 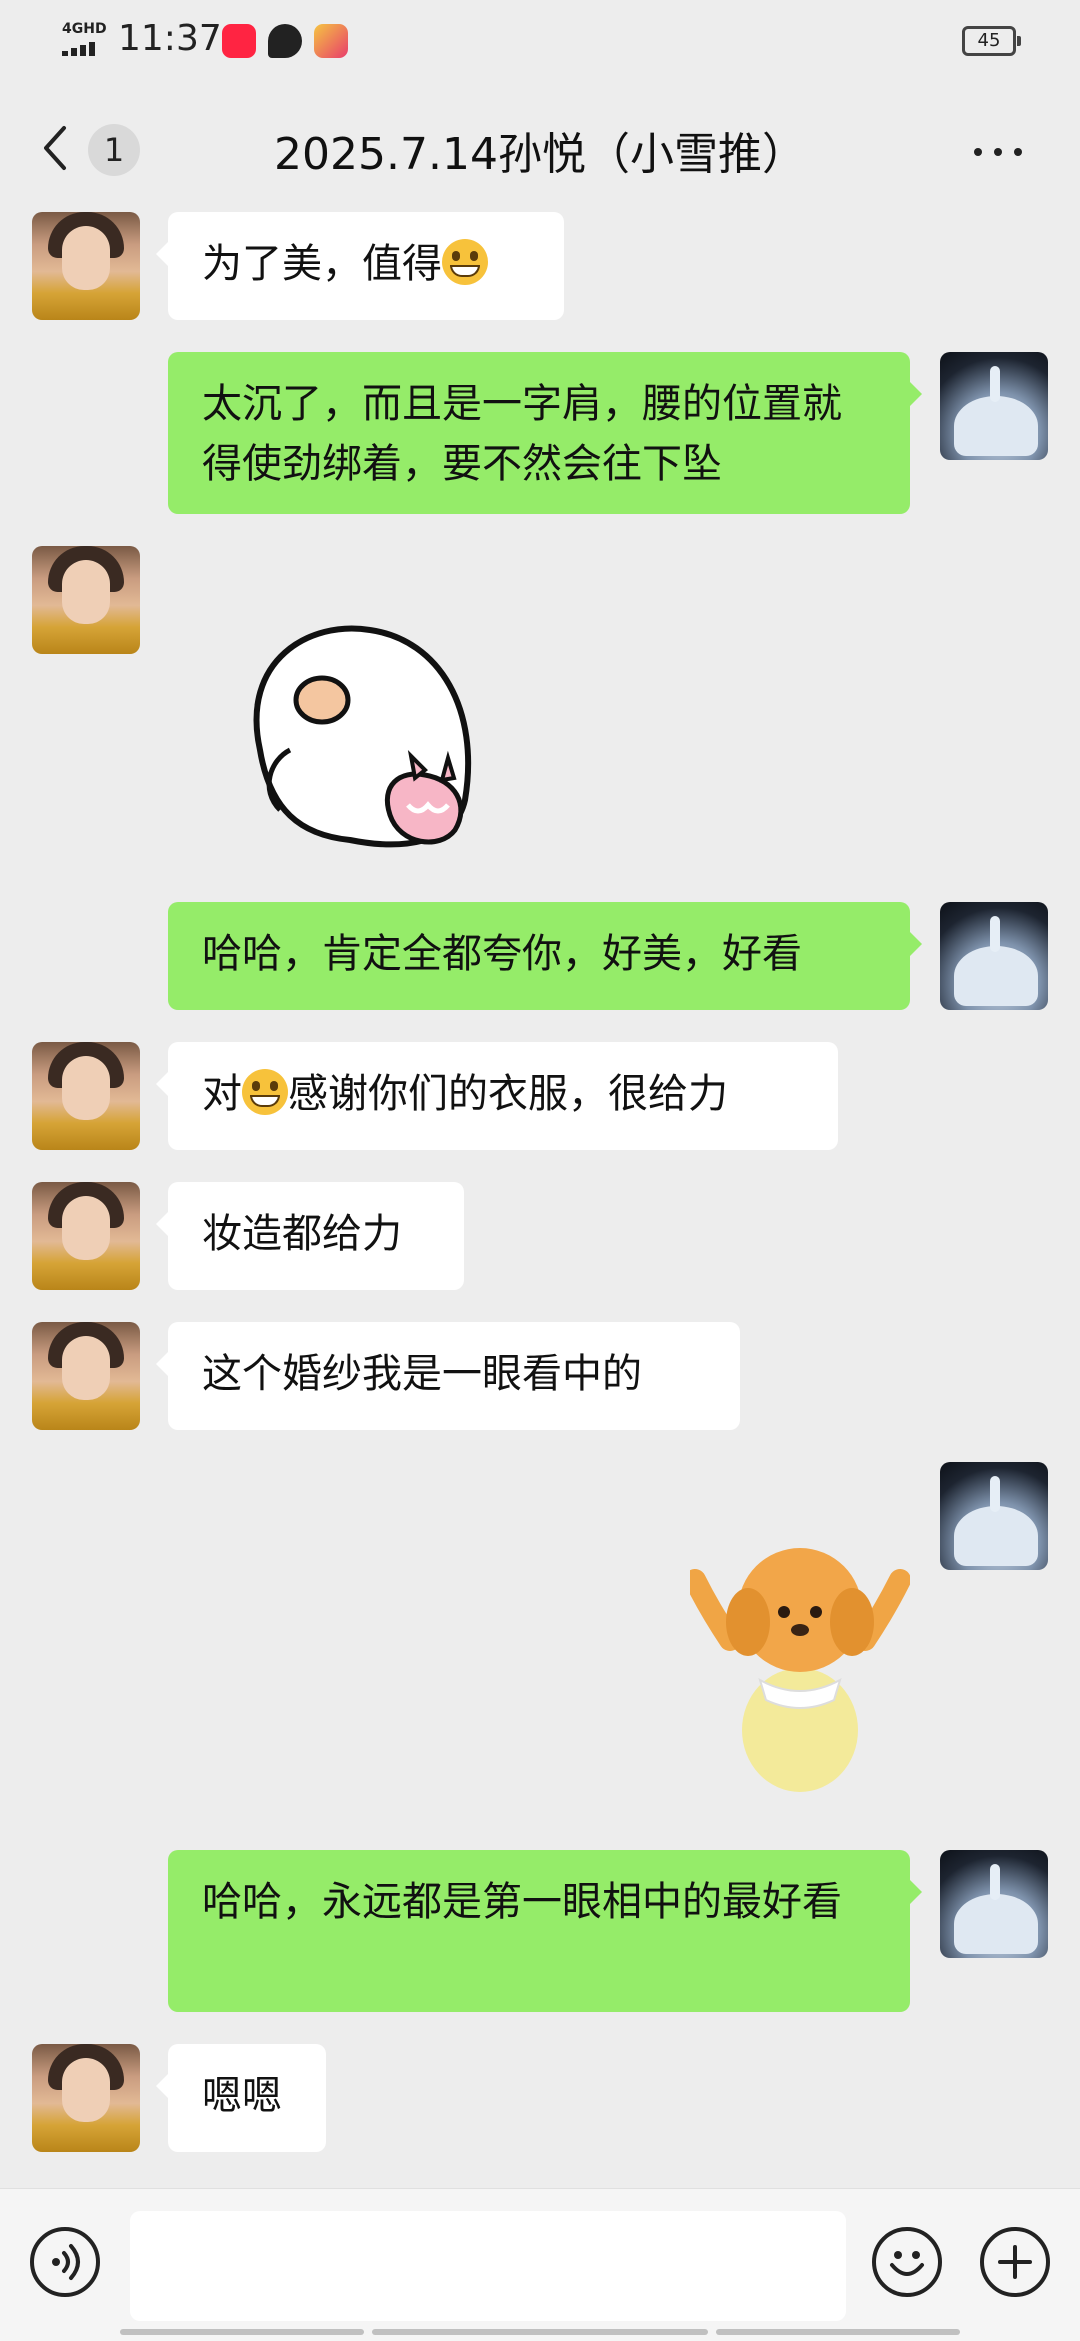 What do you see at coordinates (522, 1902) in the screenshot?
I see `message-text: 哈哈，永远都是第一眼相中的最好看` at bounding box center [522, 1902].